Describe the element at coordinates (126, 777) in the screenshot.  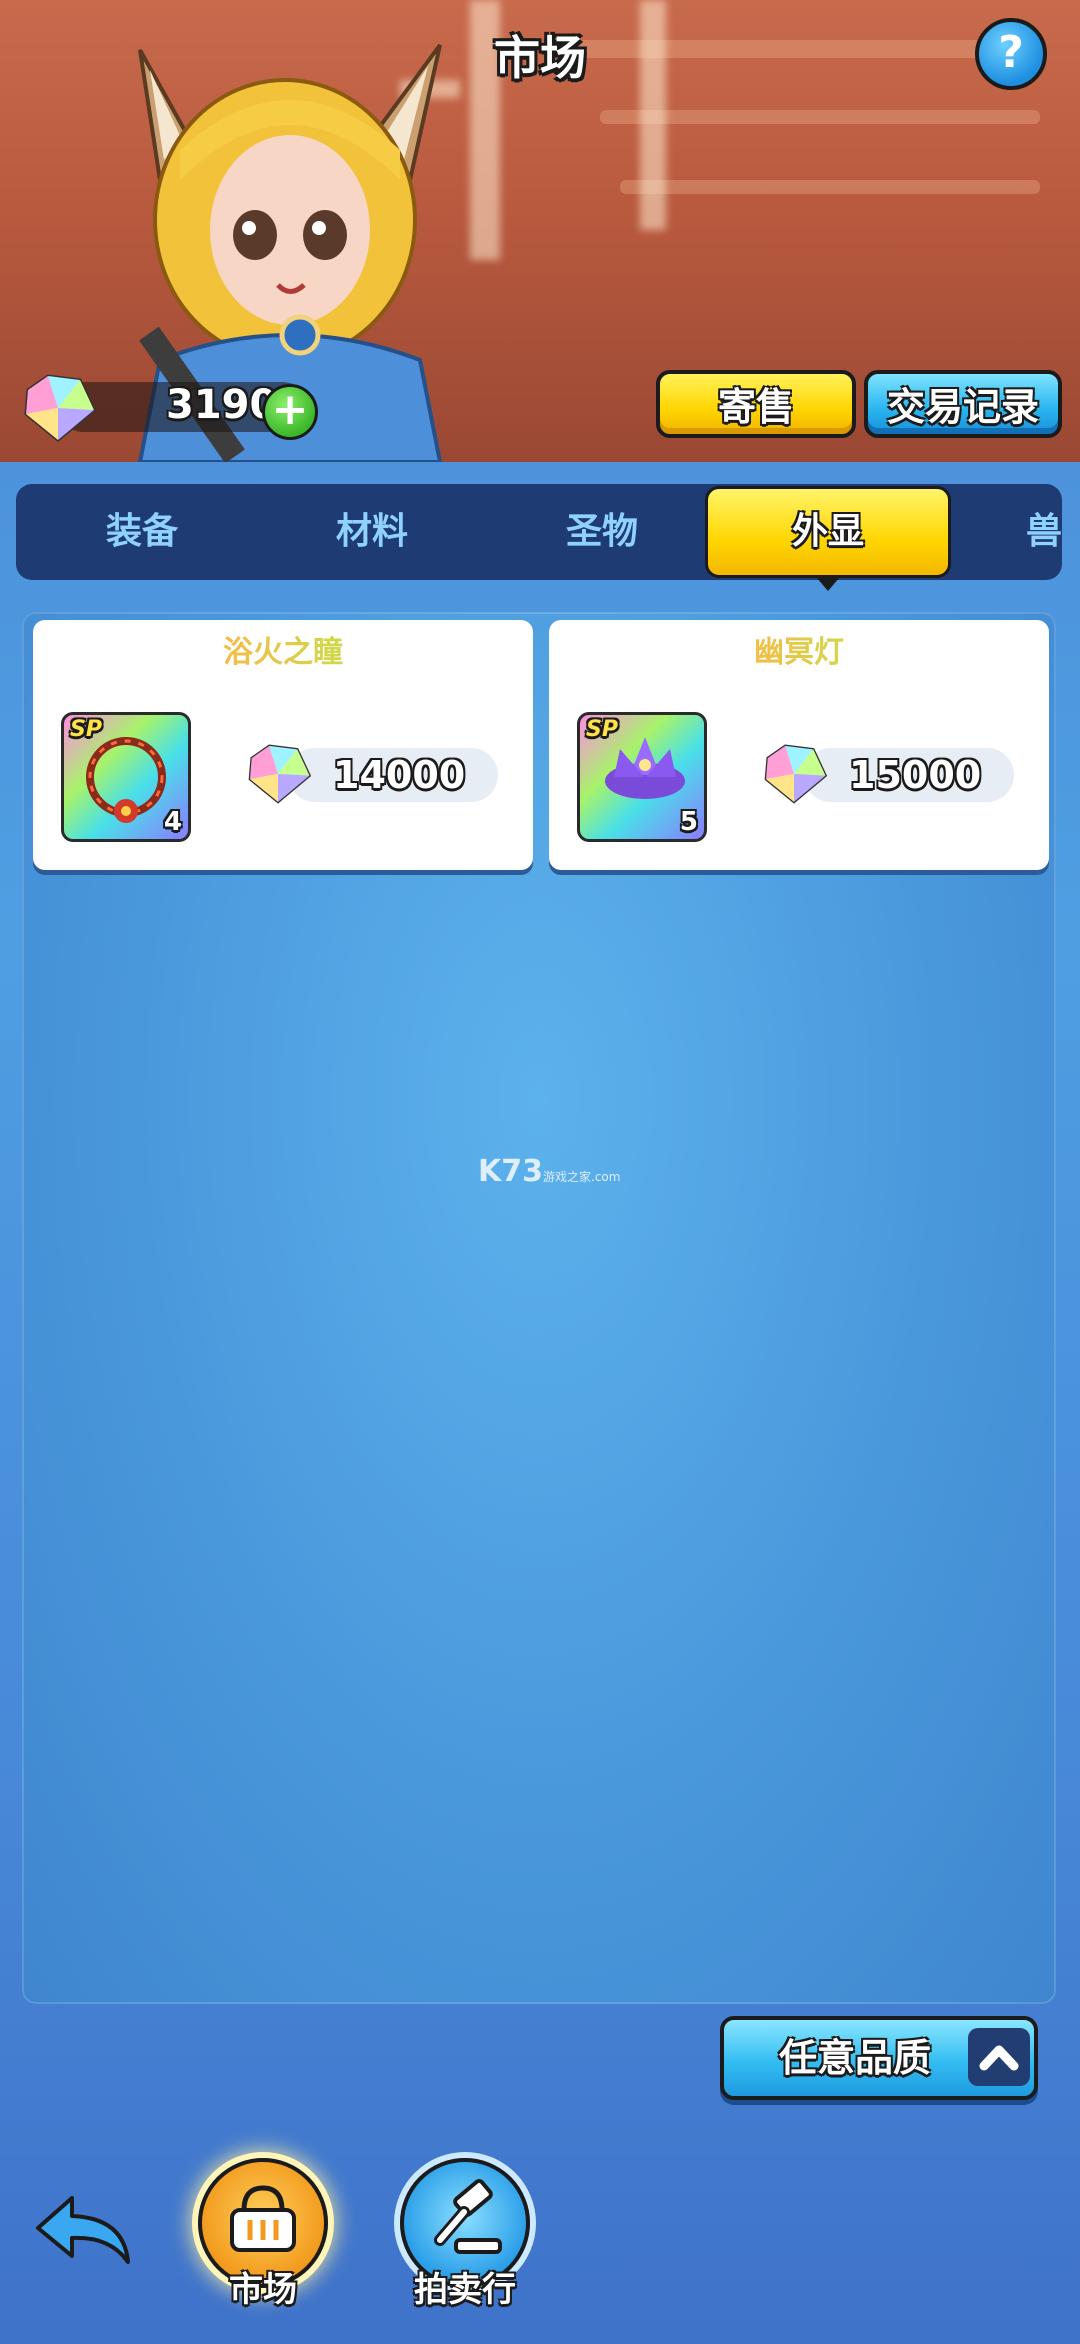
I see `item-icon: SP 4` at that location.